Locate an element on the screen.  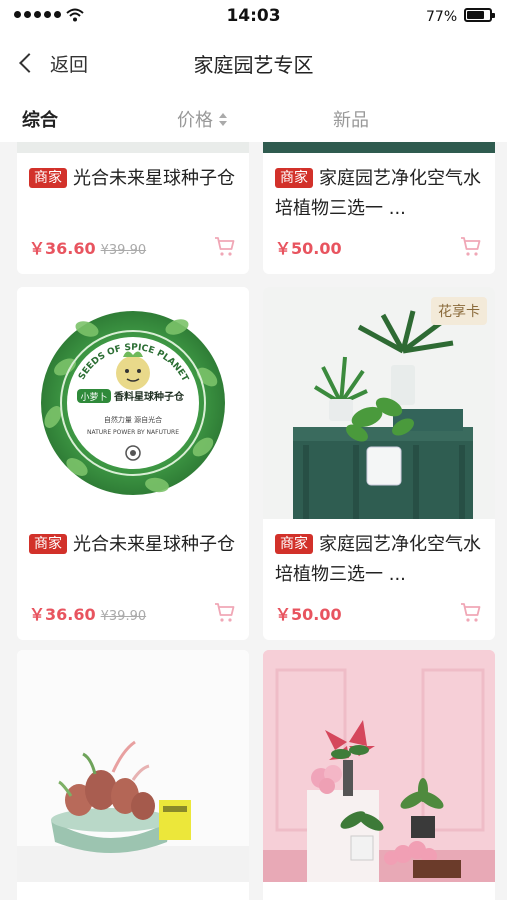
battery-percent: 77% is located at coordinates (442, 17).